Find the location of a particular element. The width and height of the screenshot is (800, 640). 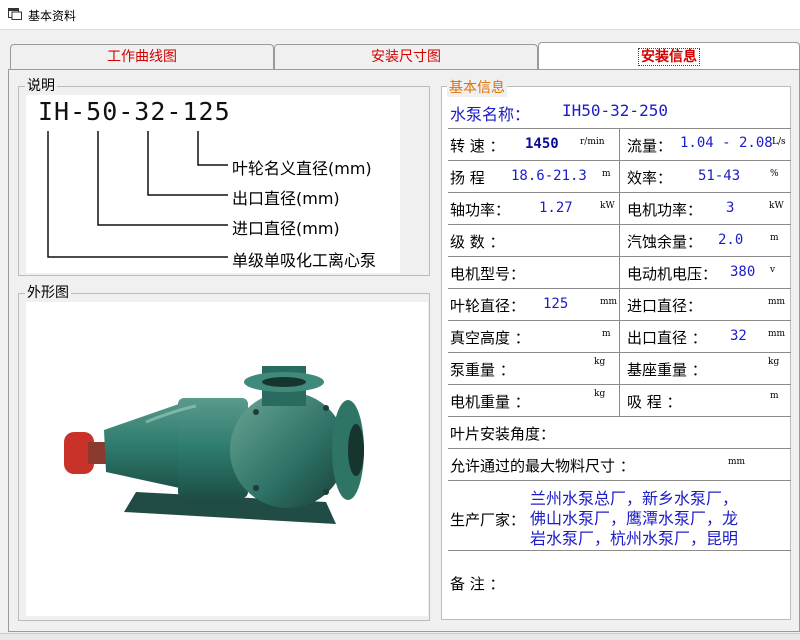

flow-label: 流量： is located at coordinates (650, 146).